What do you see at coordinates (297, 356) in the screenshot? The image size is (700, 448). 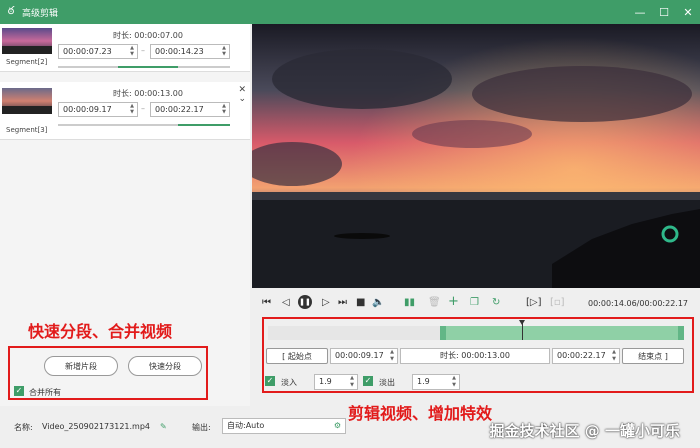 I see `set-start-button: [ 起始点` at bounding box center [297, 356].